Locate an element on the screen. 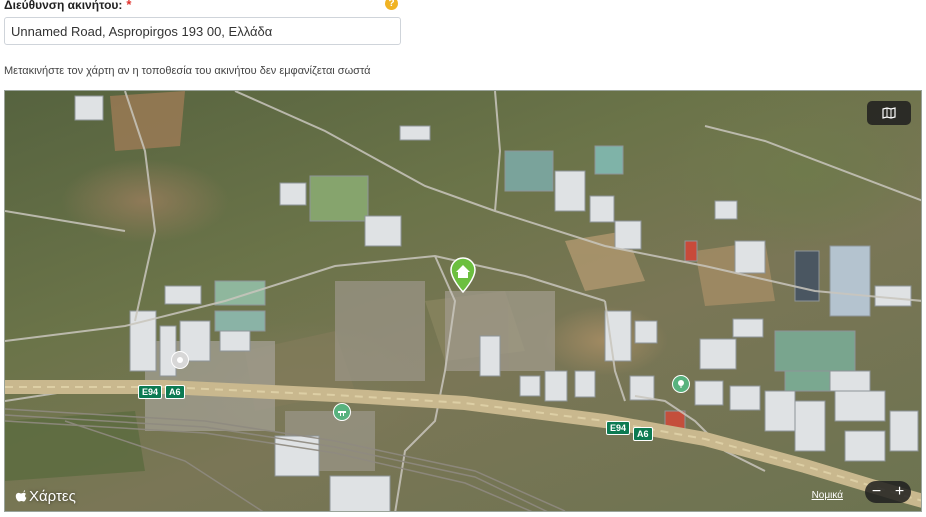  apple-maps-logo: Χάρτες is located at coordinates (45, 496).